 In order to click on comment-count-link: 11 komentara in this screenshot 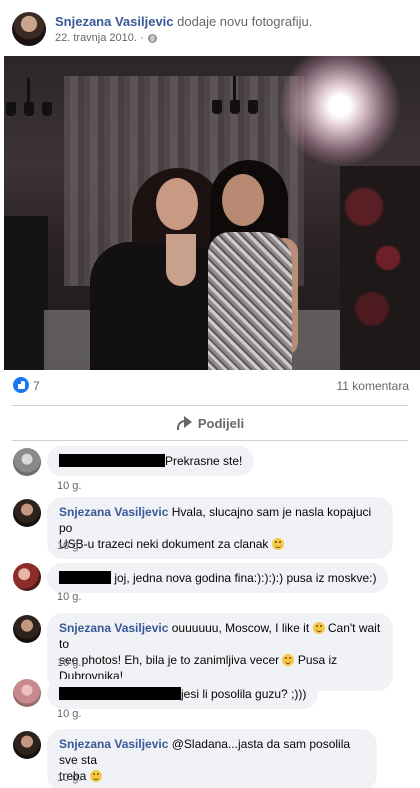, I will do `click(373, 386)`.